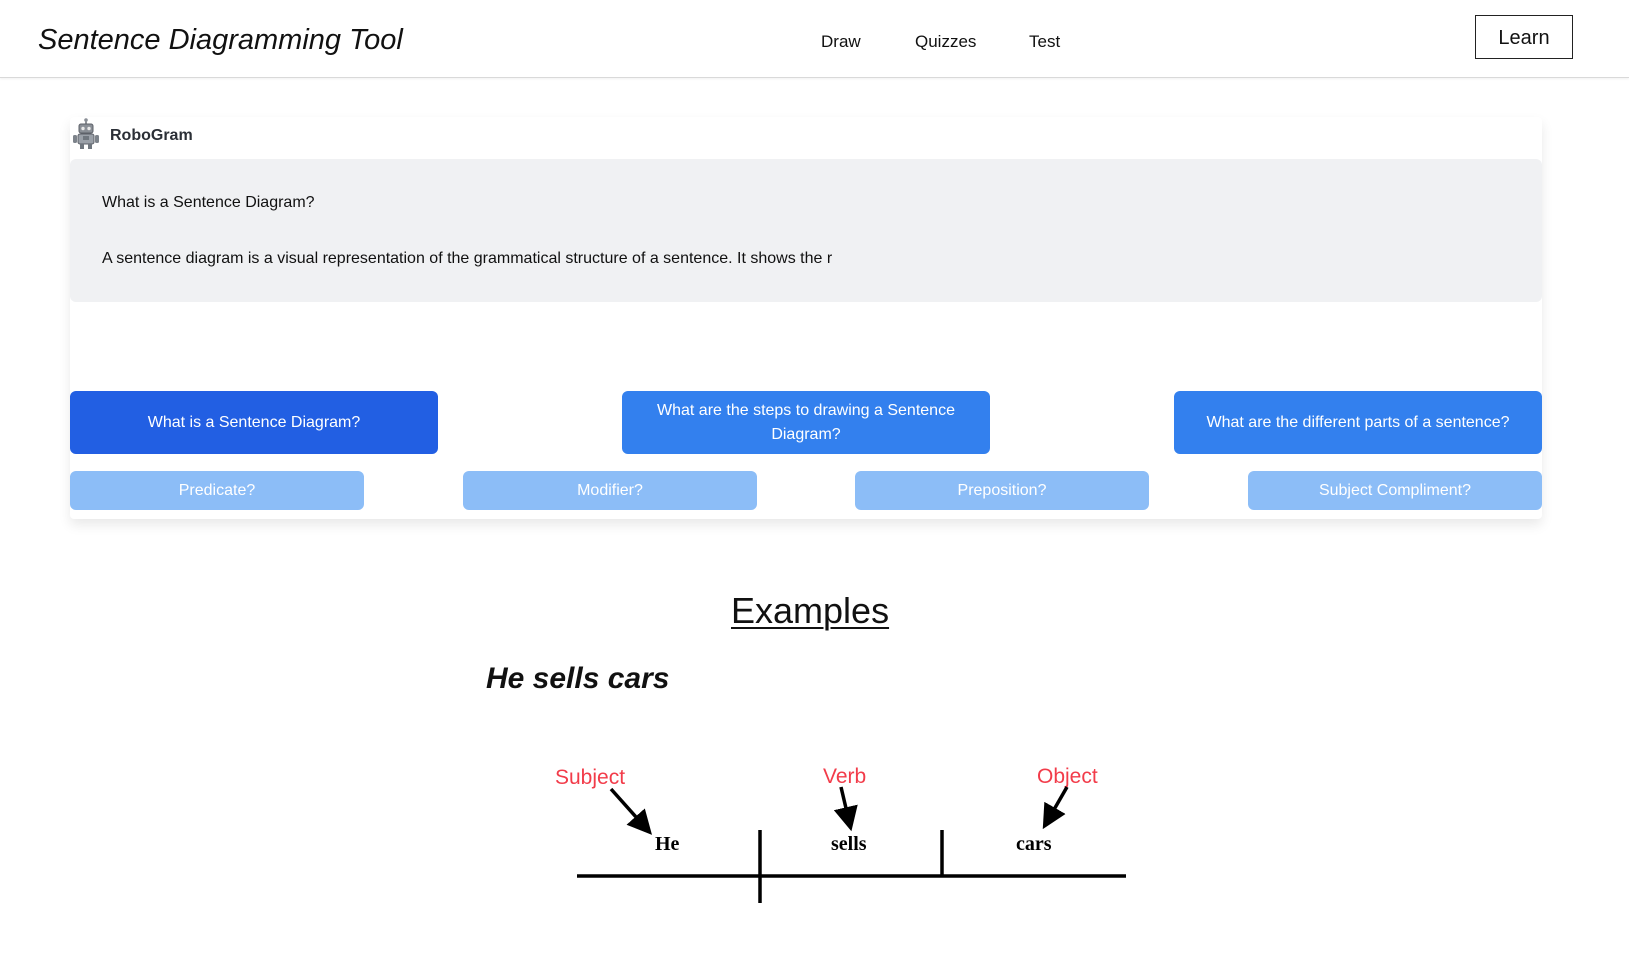  I want to click on diagram-label-verb: Verb, so click(844, 776).